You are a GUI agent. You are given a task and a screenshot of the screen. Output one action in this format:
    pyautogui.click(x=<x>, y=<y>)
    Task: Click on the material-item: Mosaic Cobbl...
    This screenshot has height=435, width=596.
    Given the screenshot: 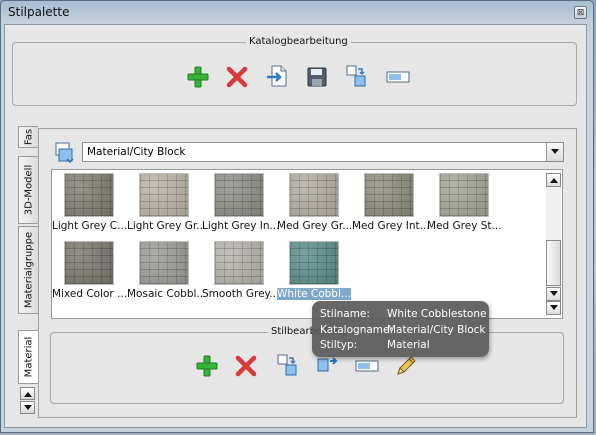 What is the action you would take?
    pyautogui.click(x=165, y=274)
    